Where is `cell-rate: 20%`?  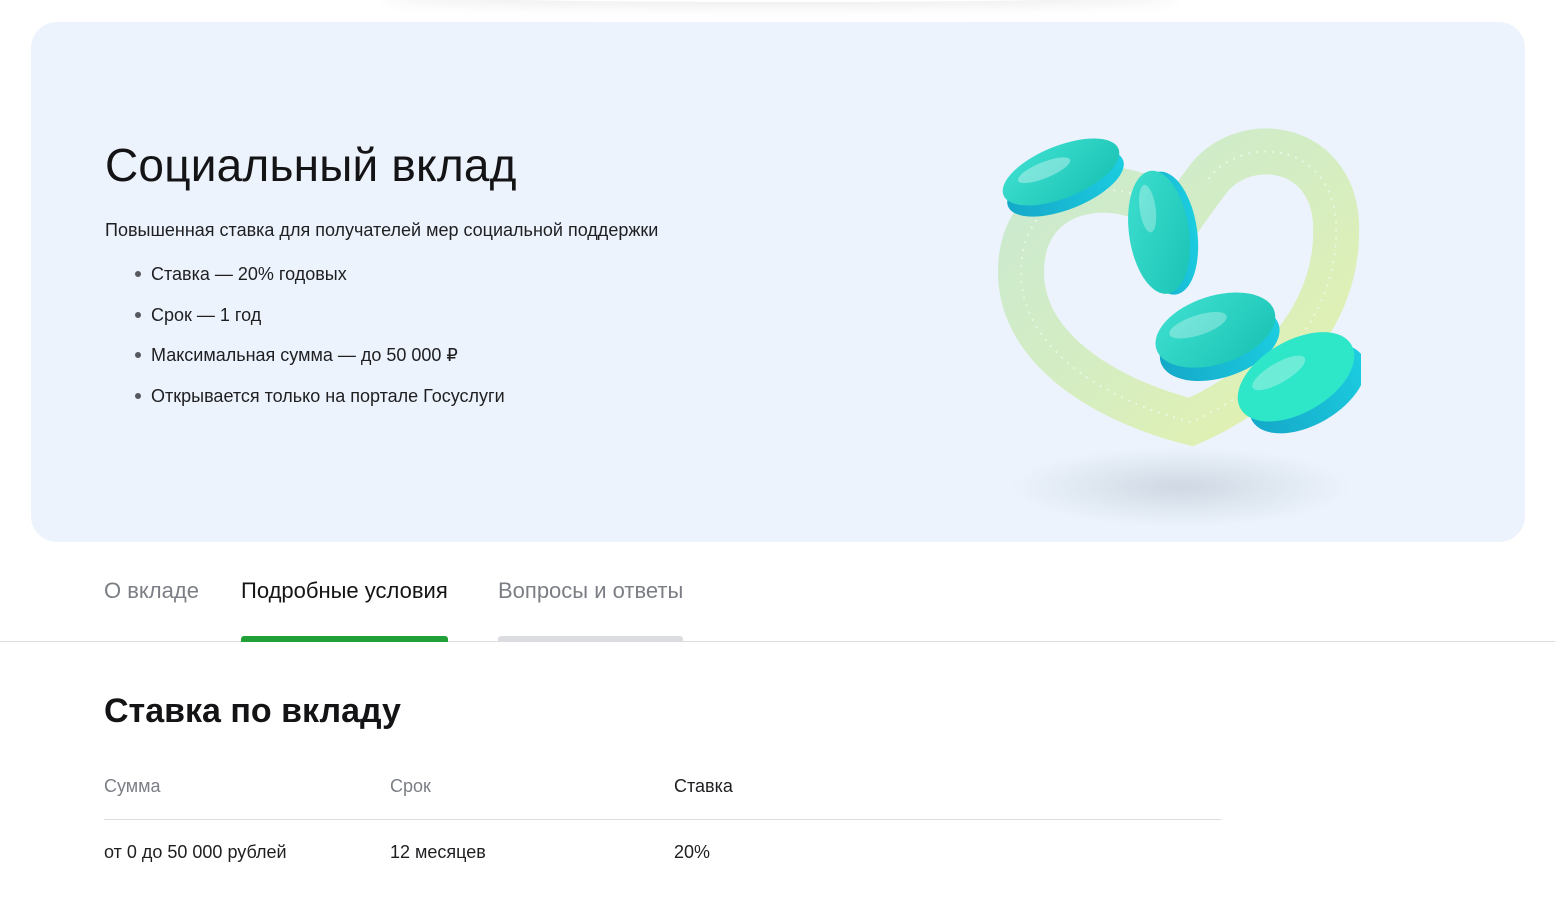 cell-rate: 20% is located at coordinates (692, 852).